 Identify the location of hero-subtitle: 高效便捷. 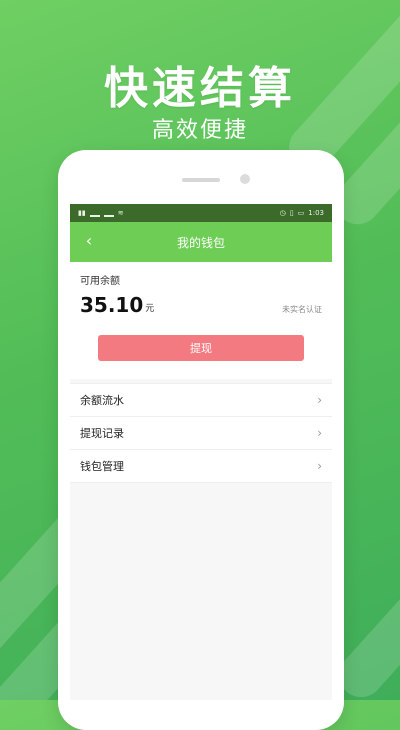
(199, 130).